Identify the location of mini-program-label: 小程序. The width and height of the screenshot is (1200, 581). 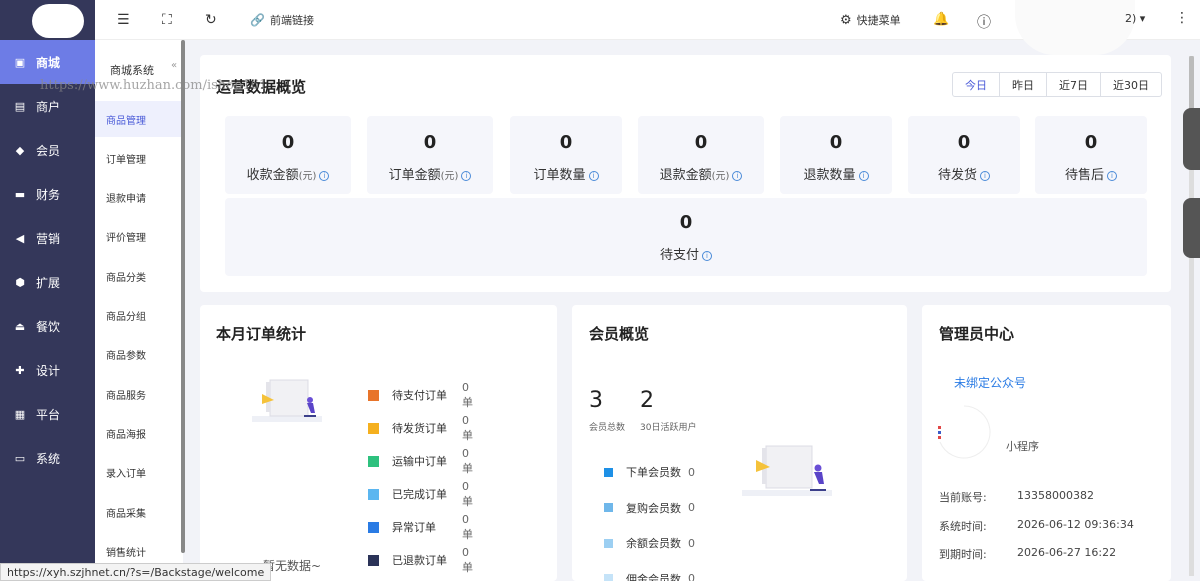
(1022, 446).